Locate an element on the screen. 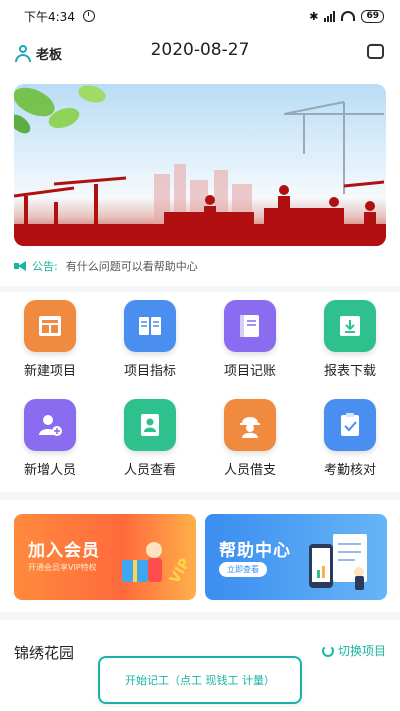  project-name: 锦绣花园 is located at coordinates (44, 653).